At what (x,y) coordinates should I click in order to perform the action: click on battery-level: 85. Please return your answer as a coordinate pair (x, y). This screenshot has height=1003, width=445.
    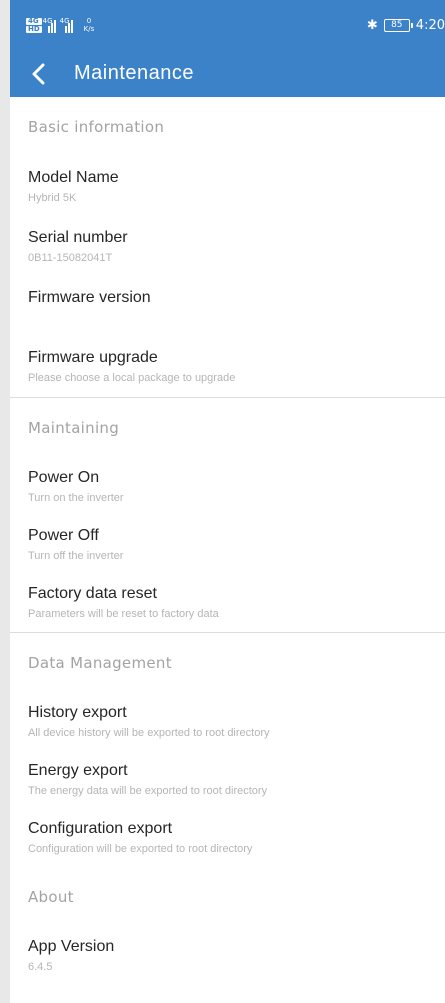
    Looking at the image, I should click on (397, 24).